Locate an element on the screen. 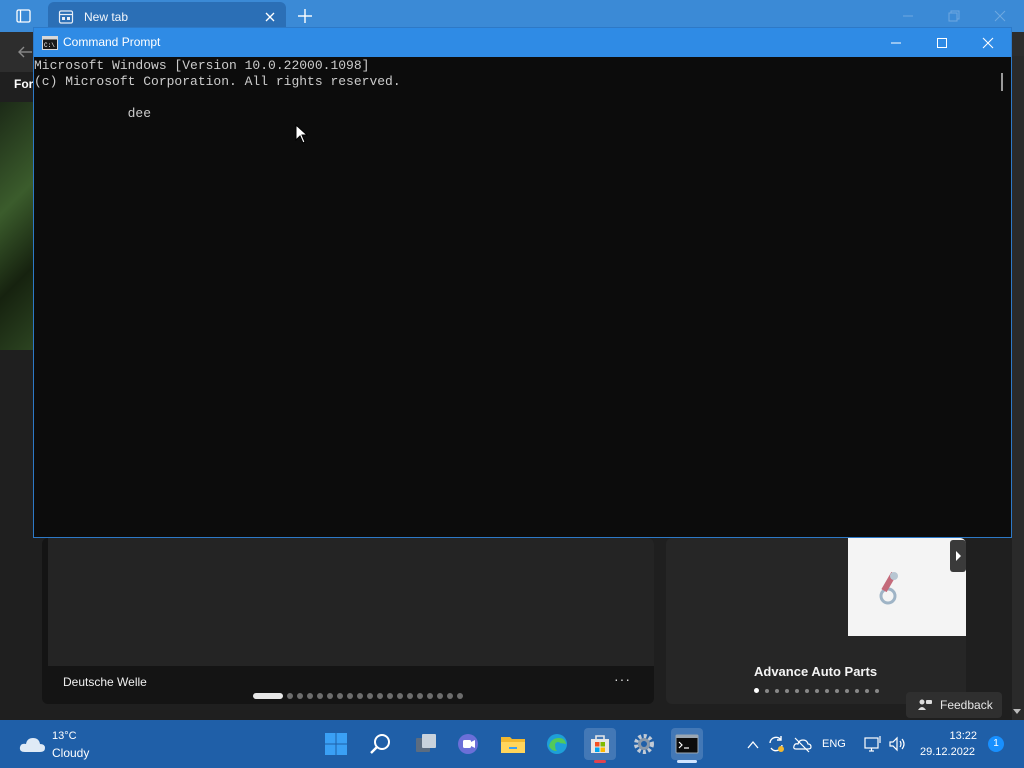  edge-icon is located at coordinates (557, 744).